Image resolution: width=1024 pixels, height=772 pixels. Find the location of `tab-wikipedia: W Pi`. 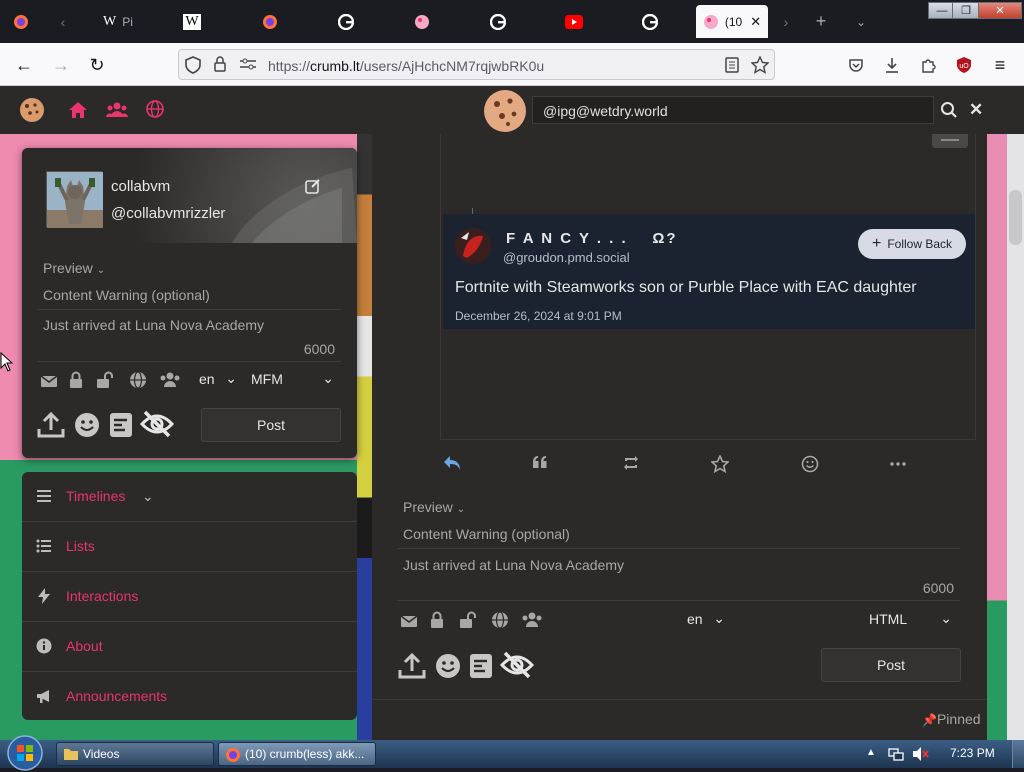

tab-wikipedia: W Pi is located at coordinates (118, 21).